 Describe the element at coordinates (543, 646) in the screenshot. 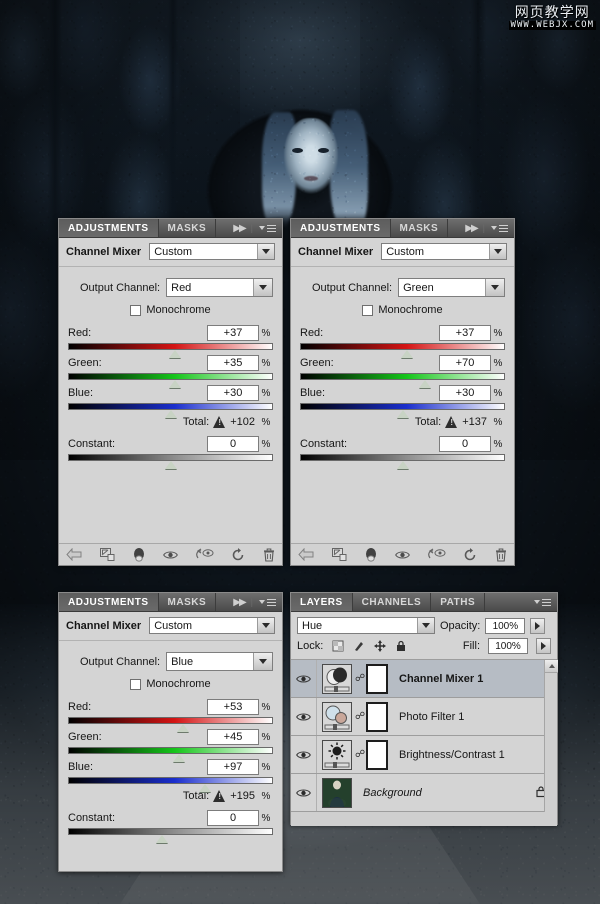

I see `fill-stepper-icon` at that location.